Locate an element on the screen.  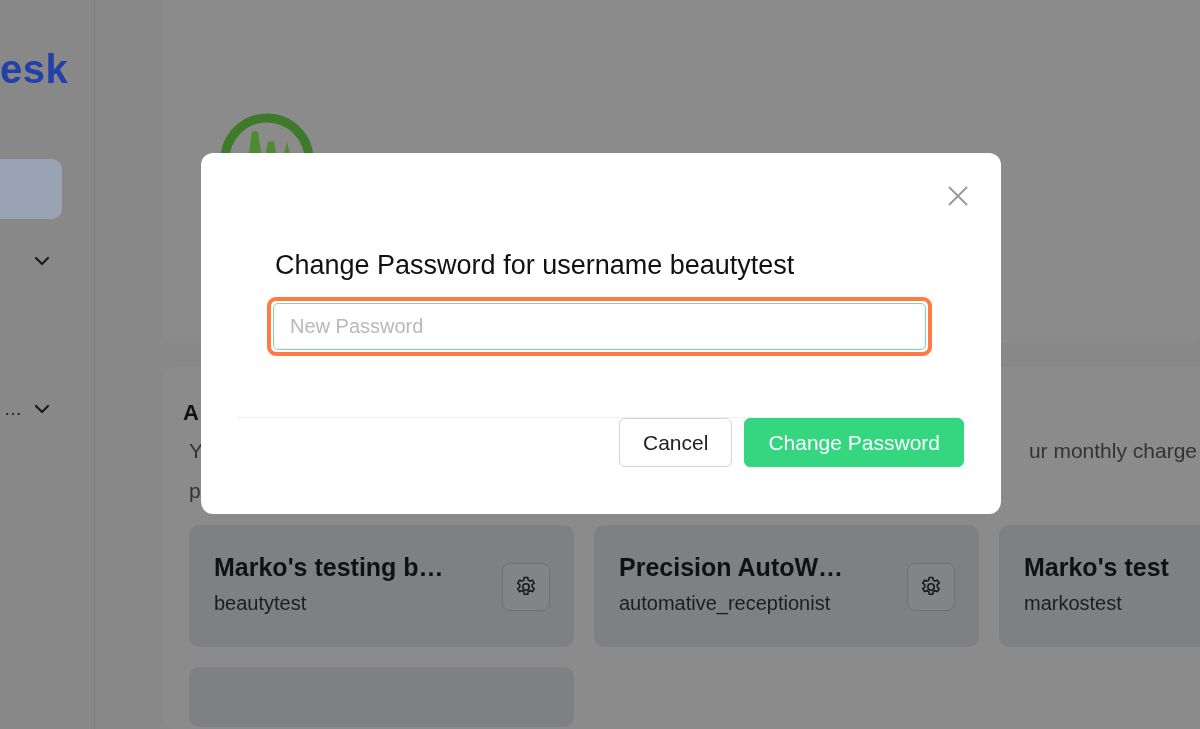
section-heading: A is located at coordinates (191, 413).